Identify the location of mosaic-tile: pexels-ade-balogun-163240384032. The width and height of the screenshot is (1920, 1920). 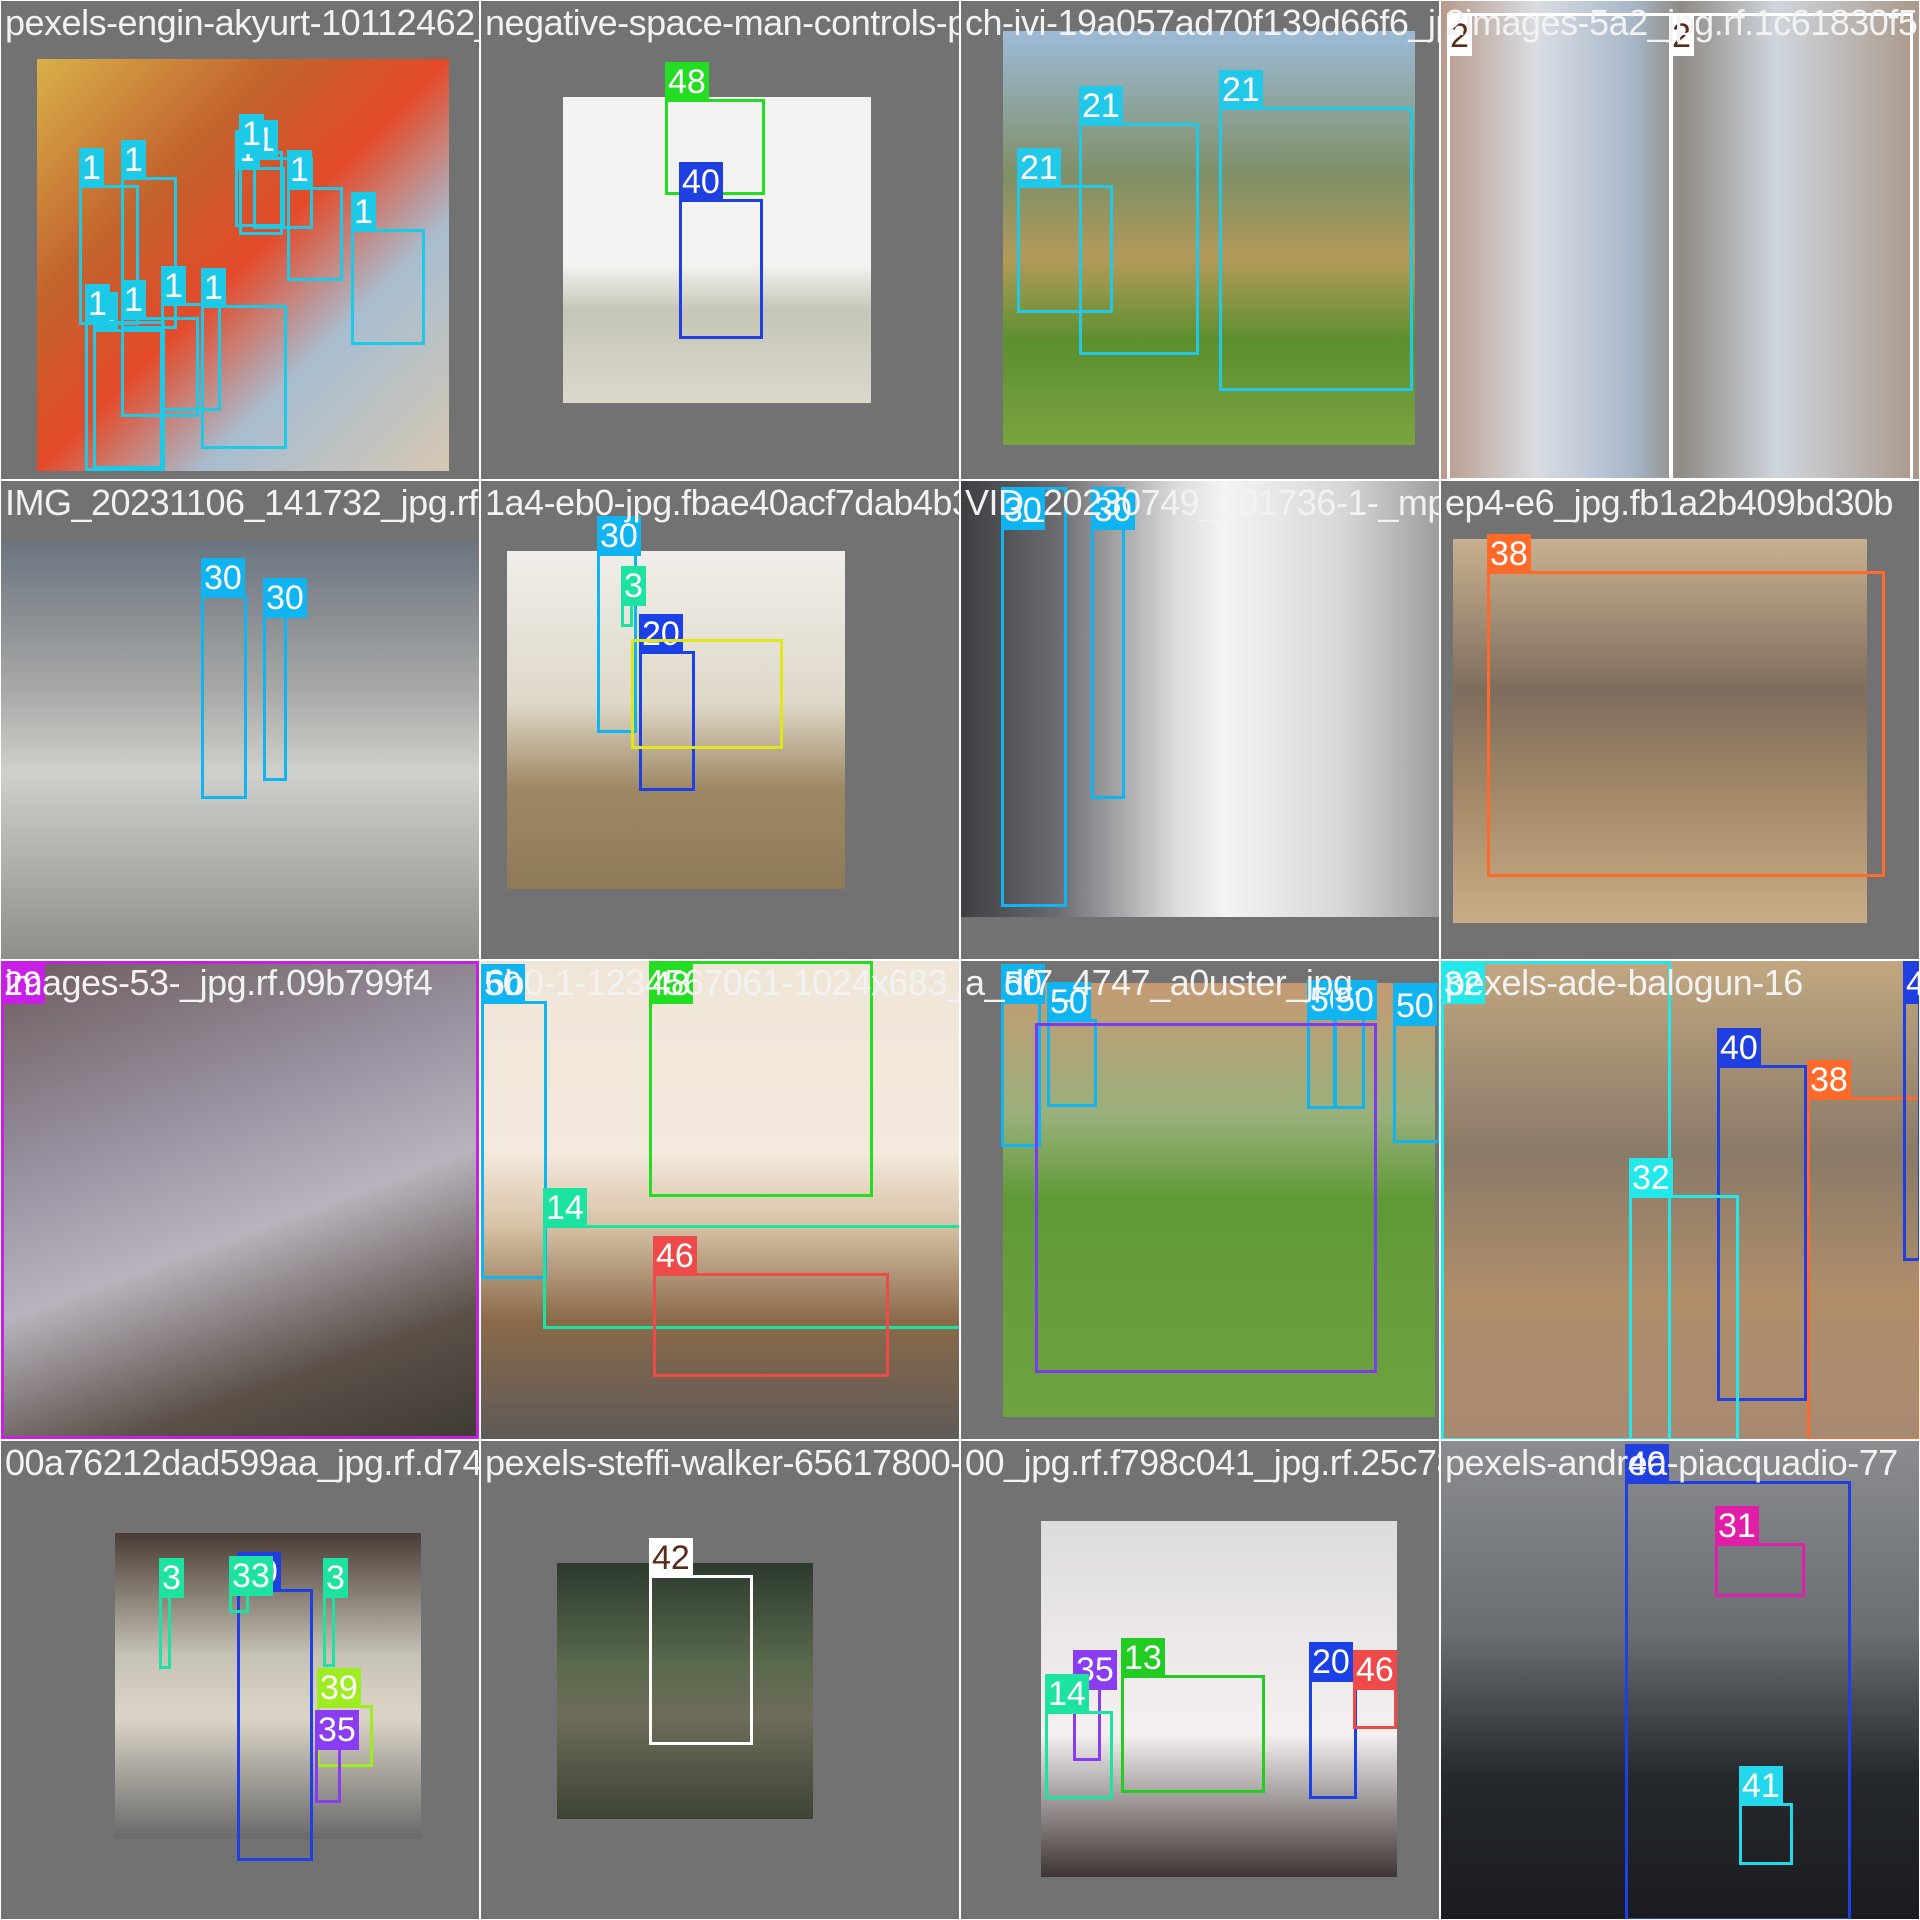
(1680, 1200).